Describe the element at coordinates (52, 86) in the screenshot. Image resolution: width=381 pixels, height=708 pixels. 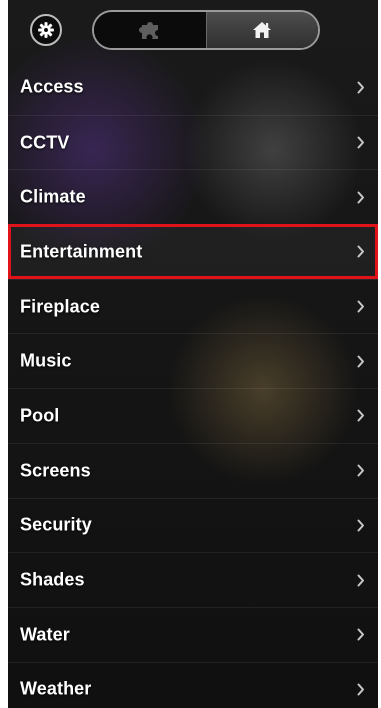
I see `menu-item-label: Access` at that location.